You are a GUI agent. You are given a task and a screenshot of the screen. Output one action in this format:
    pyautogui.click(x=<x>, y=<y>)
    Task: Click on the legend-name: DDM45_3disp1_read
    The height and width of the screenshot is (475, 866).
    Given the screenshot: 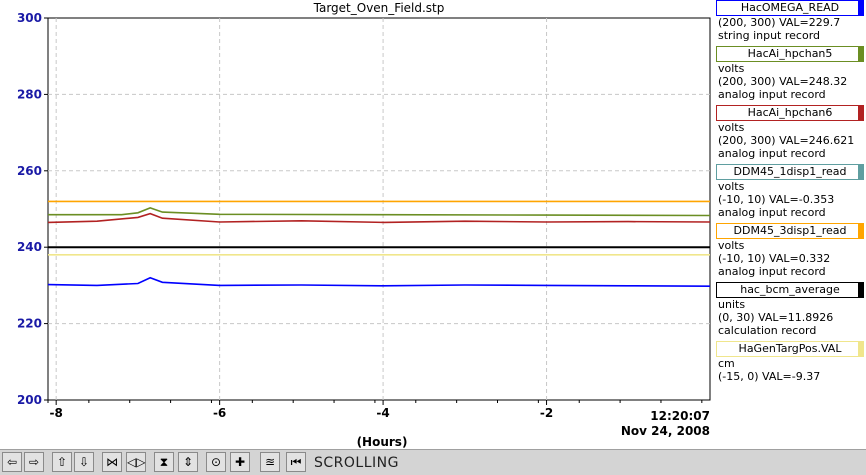 What is the action you would take?
    pyautogui.click(x=790, y=231)
    